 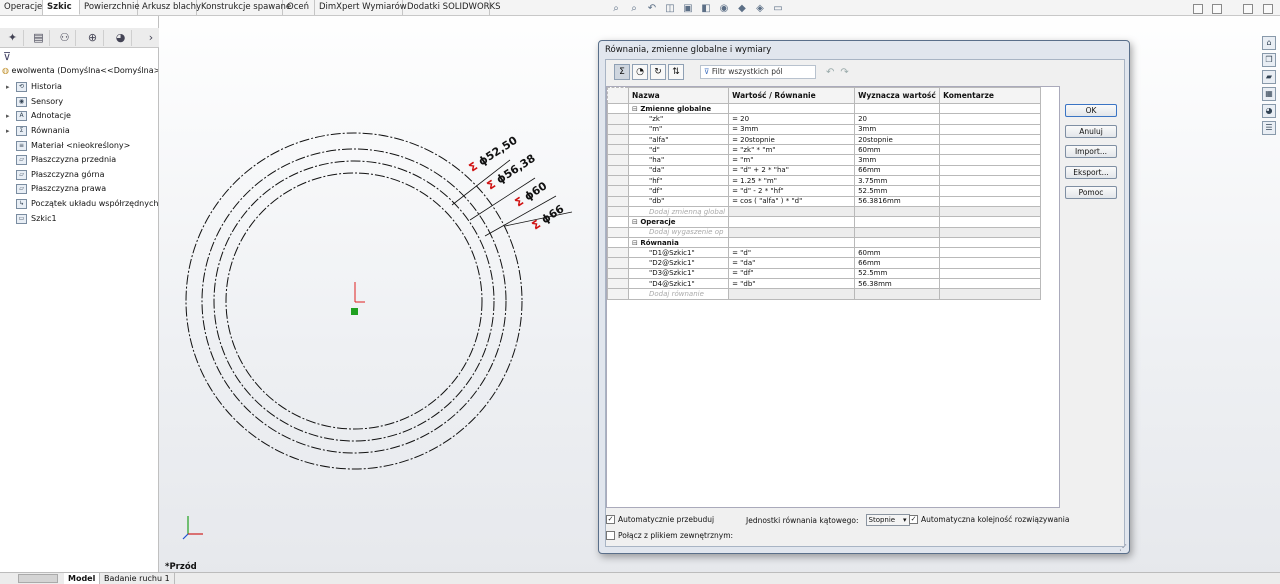 I want to click on evaluated-value-cell: 3mm, so click(x=897, y=160).